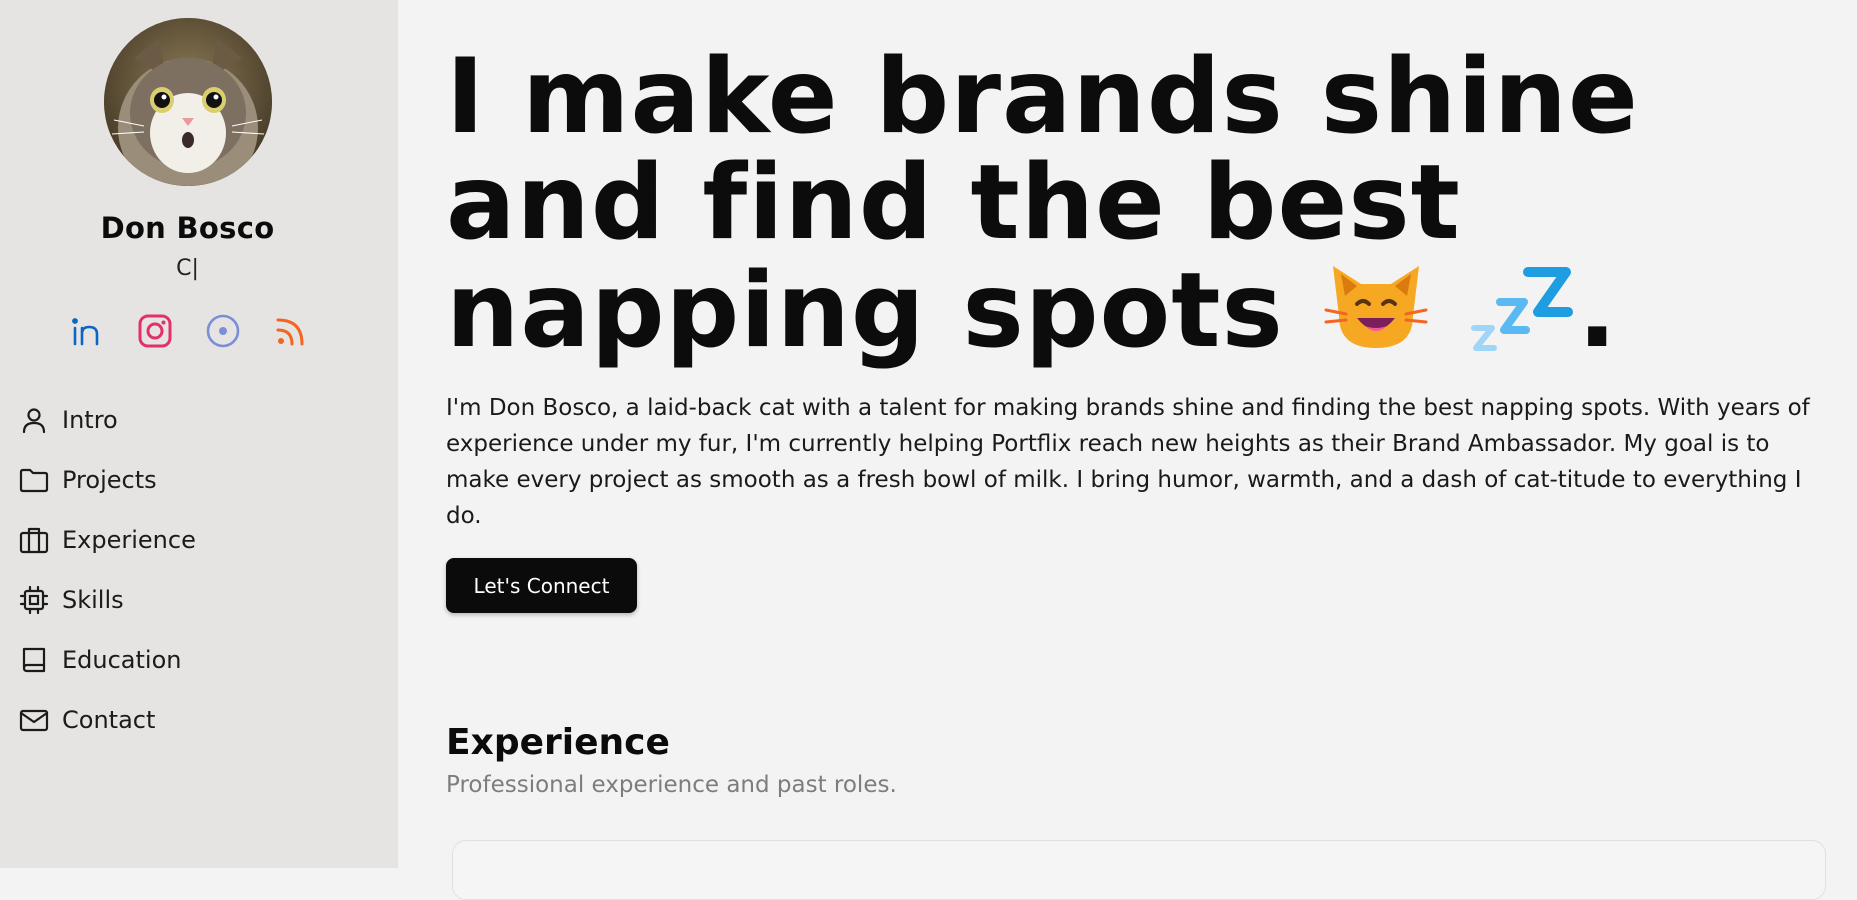 The image size is (1857, 900). I want to click on linkedin-link, so click(87, 331).